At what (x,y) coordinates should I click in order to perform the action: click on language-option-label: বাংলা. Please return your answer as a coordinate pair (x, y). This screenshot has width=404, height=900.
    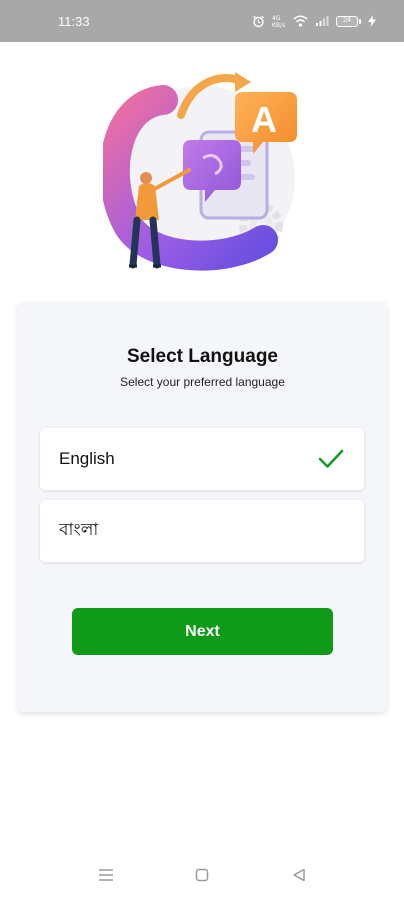
    Looking at the image, I should click on (79, 529).